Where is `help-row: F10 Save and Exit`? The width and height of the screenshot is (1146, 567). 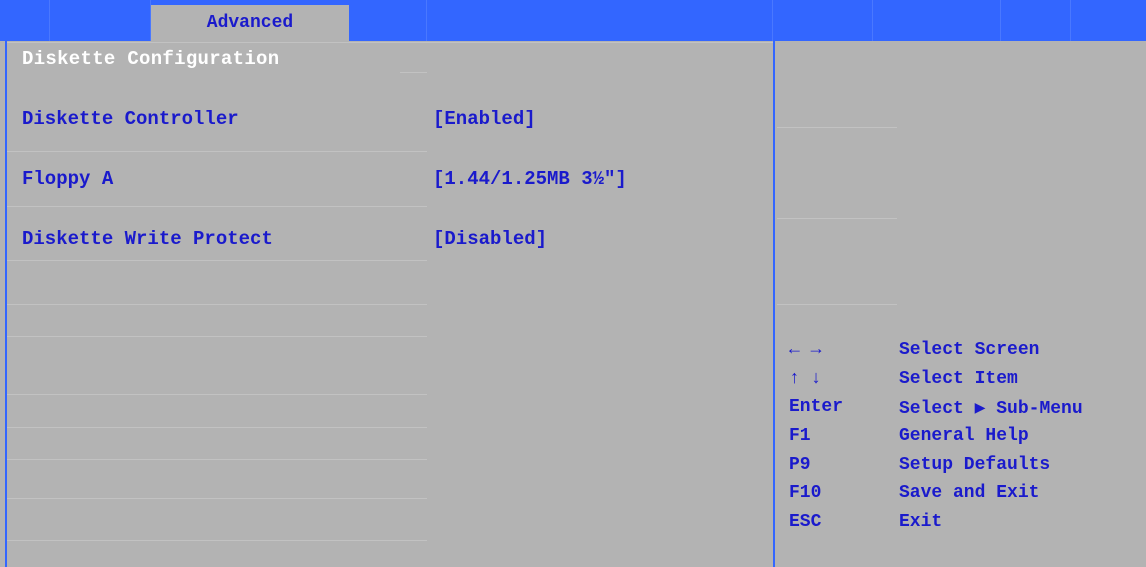
help-row: F10 Save and Exit is located at coordinates (964, 497).